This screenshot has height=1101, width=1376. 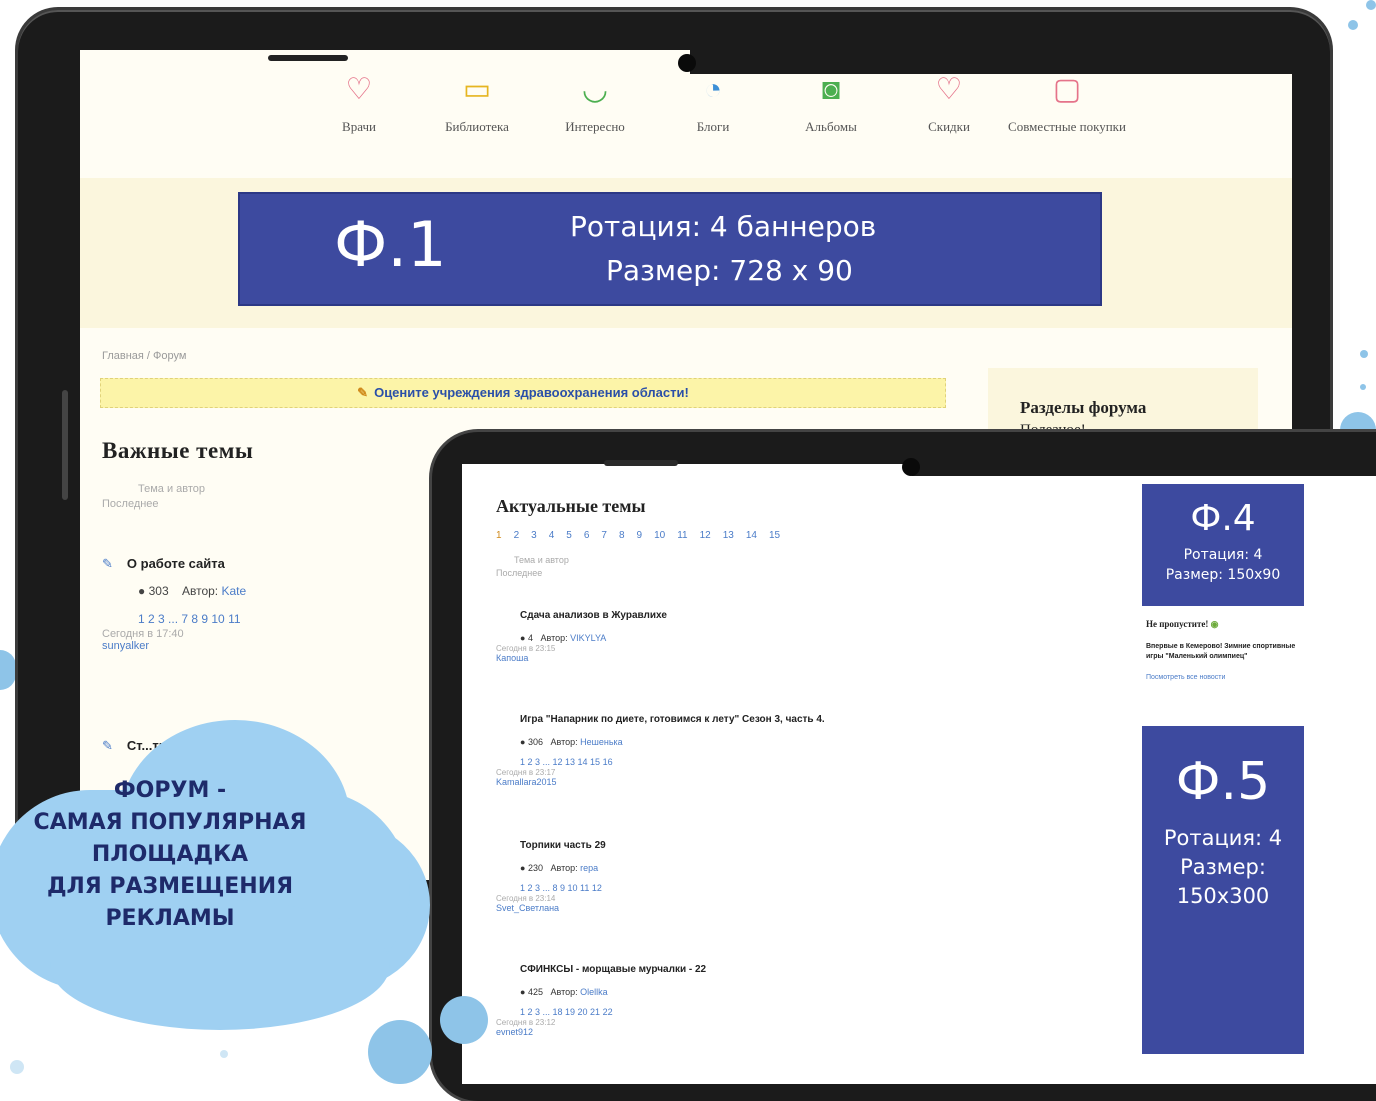 I want to click on nav-label: Совместные покупки, so click(x=1067, y=126).